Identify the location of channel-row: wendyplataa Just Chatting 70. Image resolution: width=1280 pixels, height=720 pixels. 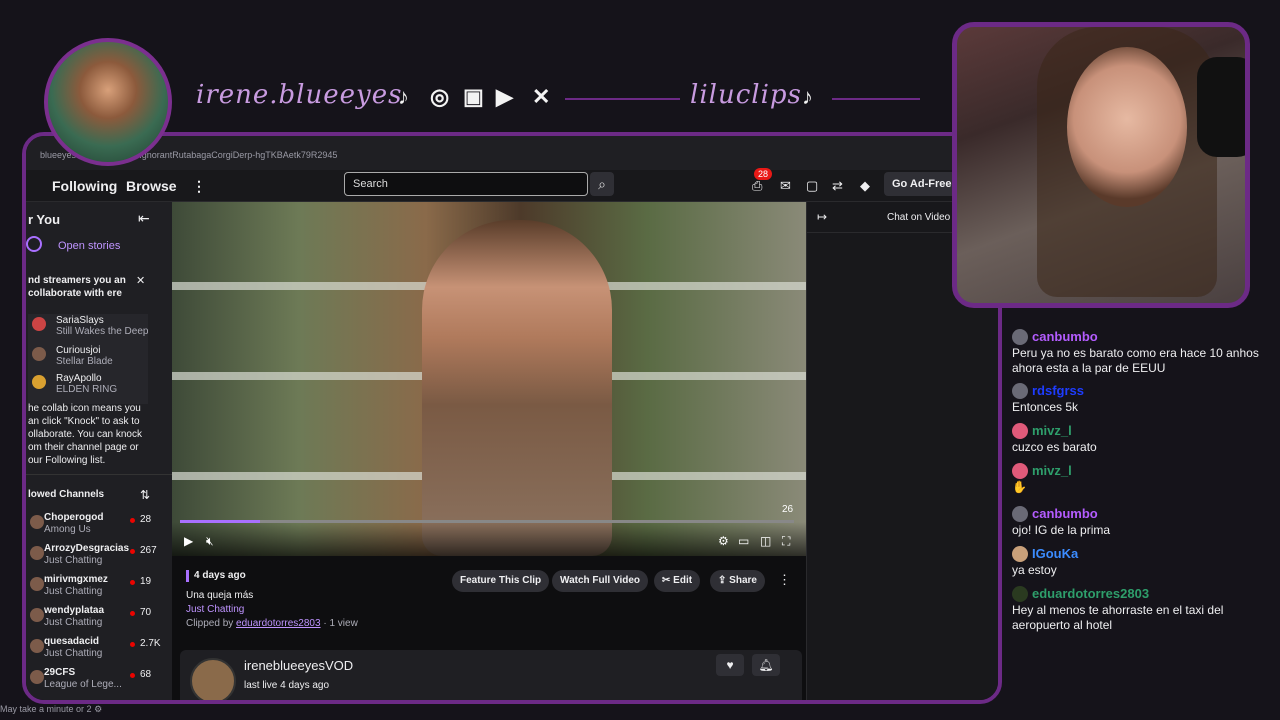
(100, 620).